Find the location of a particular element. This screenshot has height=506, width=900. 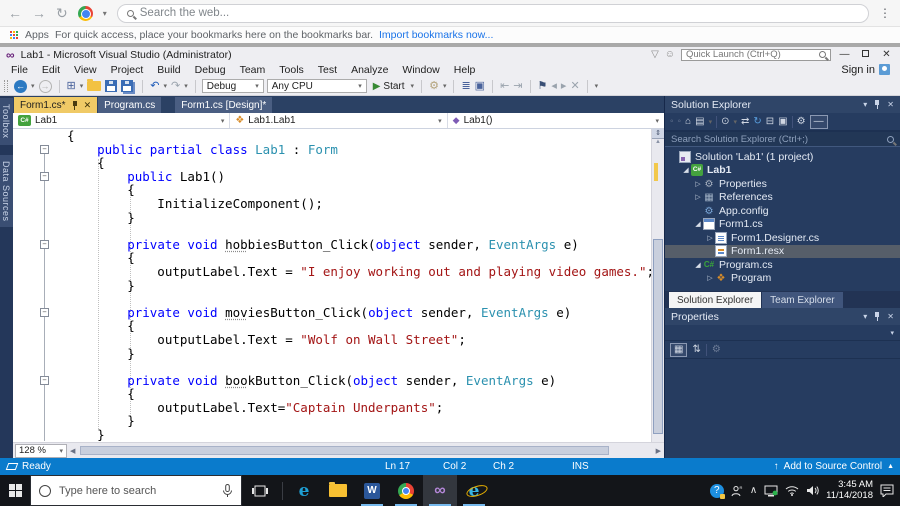

vertical-scroll-thumb is located at coordinates (658, 336).